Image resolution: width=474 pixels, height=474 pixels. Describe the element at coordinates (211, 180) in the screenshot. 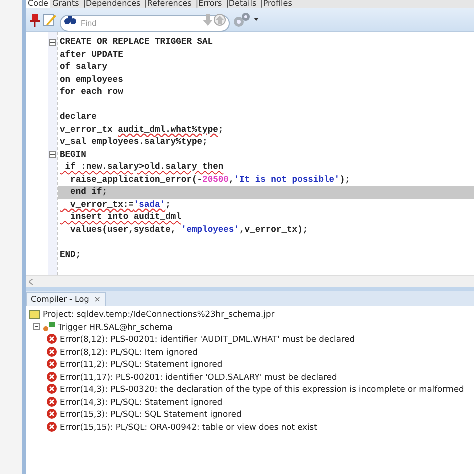

I see `code-line: raise_application_error(-20500,'It is not possible');` at that location.